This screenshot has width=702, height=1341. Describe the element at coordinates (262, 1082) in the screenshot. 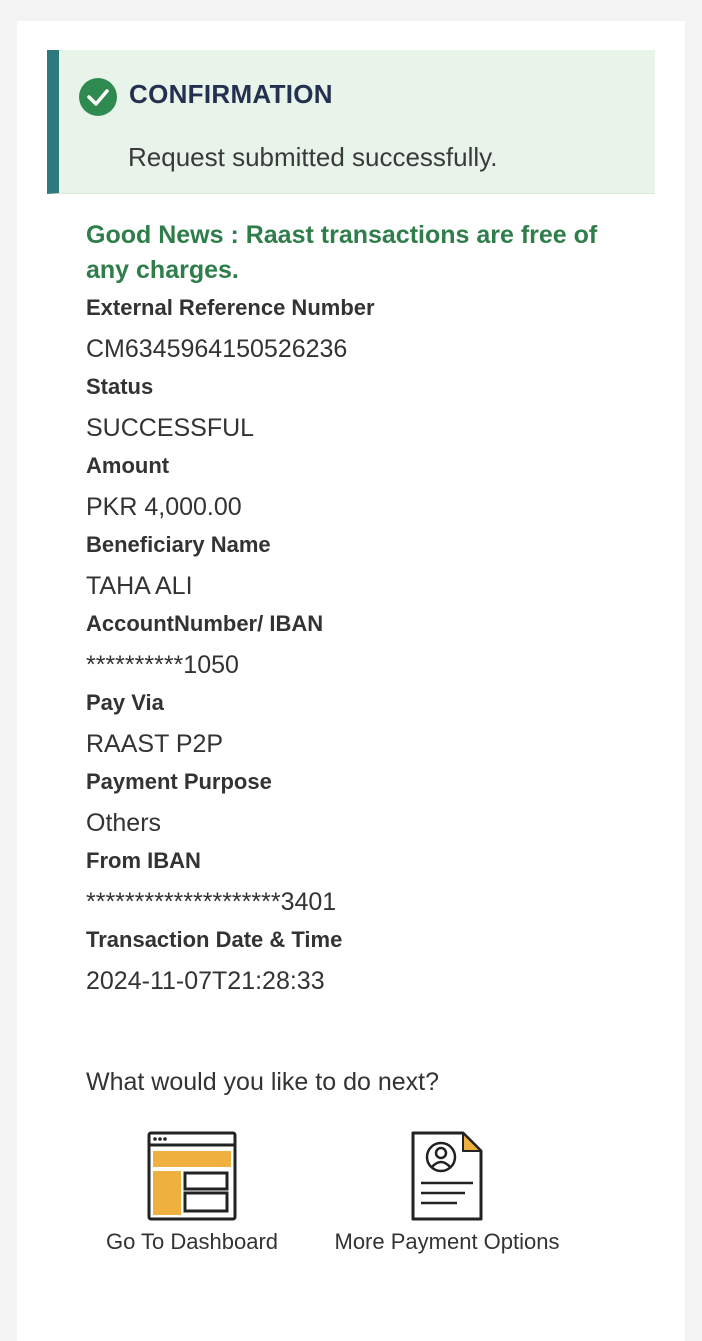

I see `next-steps-title: What would you like to do next?` at that location.